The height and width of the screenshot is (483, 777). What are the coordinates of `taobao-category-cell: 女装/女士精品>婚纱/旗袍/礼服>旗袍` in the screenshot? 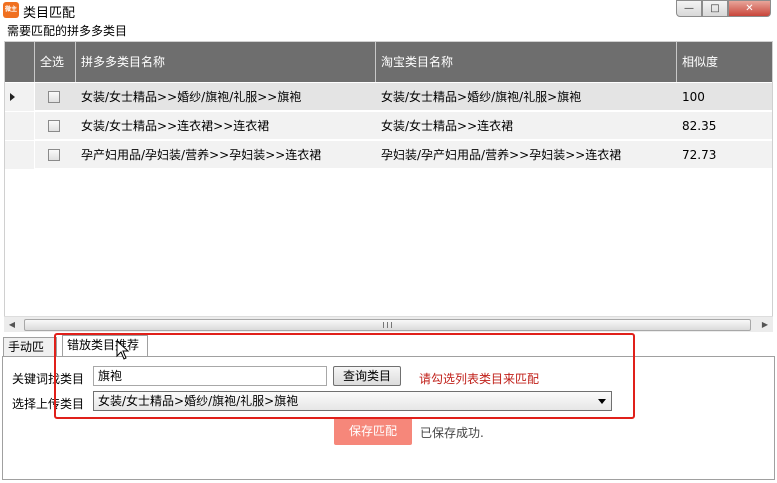 It's located at (526, 97).